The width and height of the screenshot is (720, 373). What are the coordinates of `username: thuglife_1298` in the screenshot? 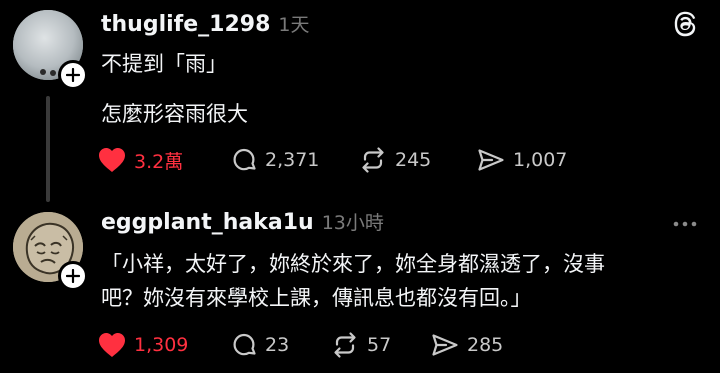 It's located at (185, 24).